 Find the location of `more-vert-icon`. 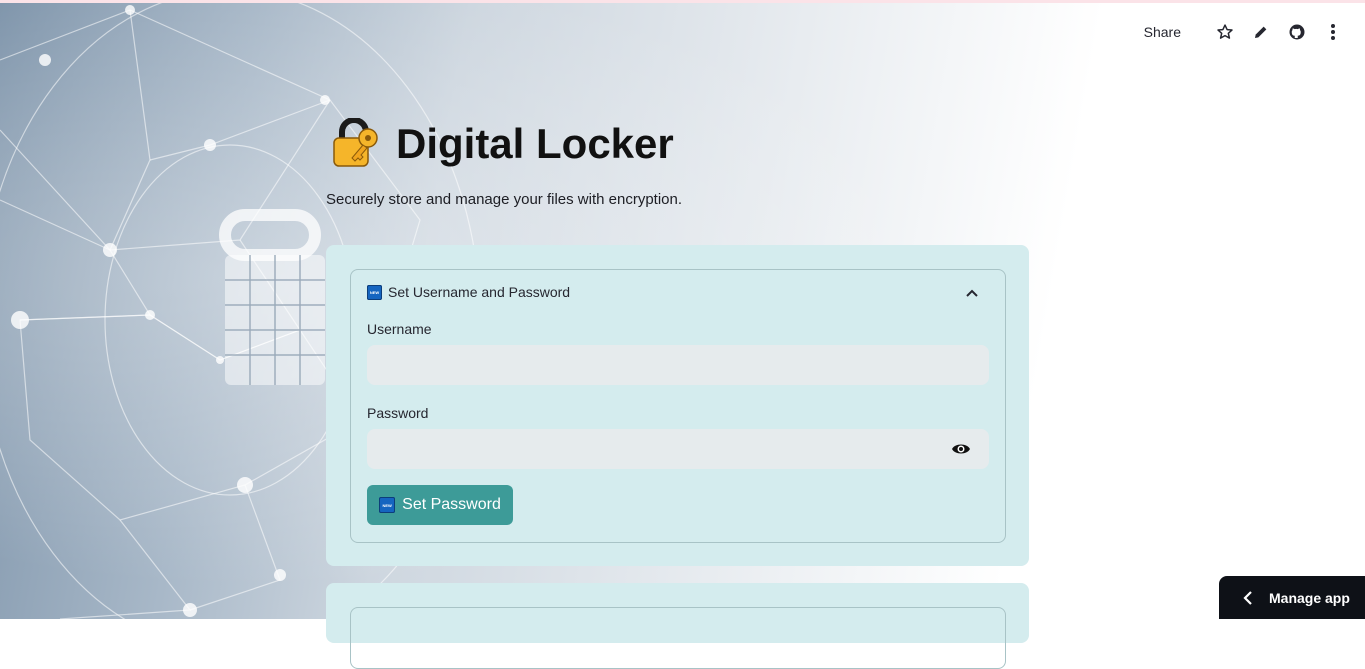

more-vert-icon is located at coordinates (1333, 32).